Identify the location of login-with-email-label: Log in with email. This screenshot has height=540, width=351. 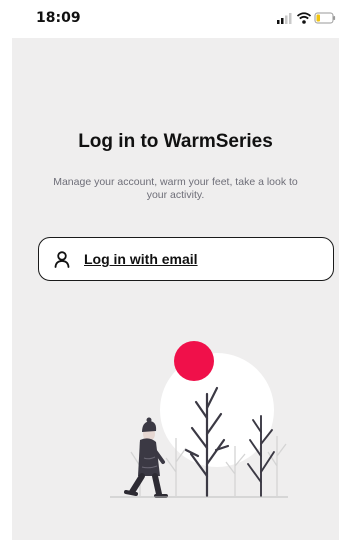
(141, 259).